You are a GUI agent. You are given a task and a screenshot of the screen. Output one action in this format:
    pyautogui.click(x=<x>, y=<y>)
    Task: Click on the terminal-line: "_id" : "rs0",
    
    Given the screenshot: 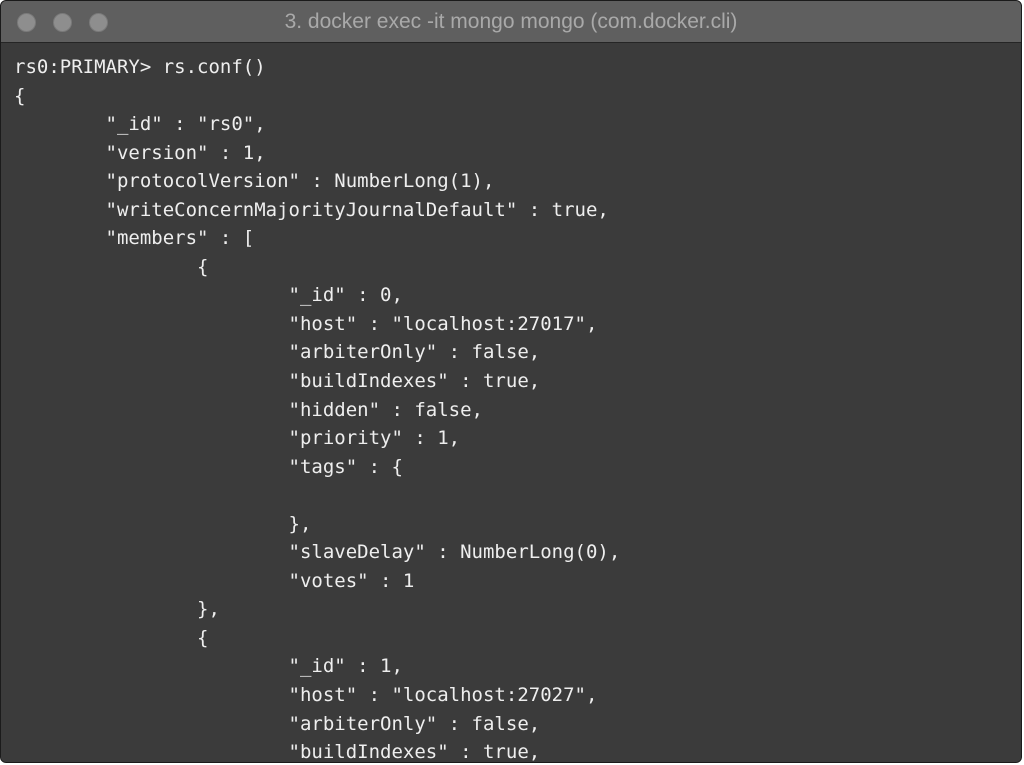 What is the action you would take?
    pyautogui.click(x=140, y=124)
    